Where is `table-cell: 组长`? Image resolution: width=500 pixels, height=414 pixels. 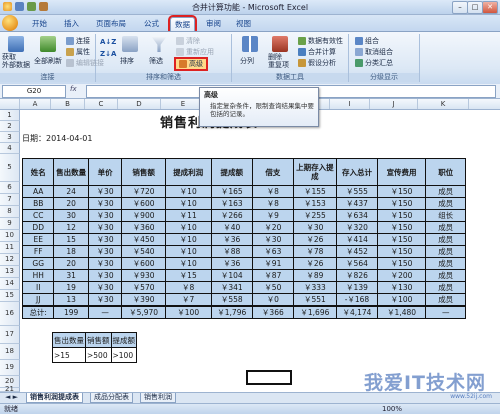
table-cell: 组长 is located at coordinates (445, 215).